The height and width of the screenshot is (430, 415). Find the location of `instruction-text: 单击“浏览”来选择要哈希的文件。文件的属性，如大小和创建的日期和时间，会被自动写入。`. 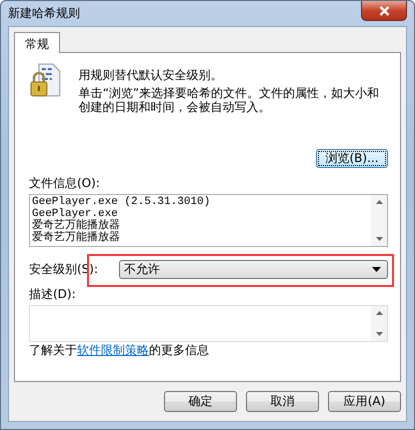

instruction-text: 单击“浏览”来选择要哈希的文件。文件的属性，如大小和创建的日期和时间，会被自动写入。 is located at coordinates (229, 100).